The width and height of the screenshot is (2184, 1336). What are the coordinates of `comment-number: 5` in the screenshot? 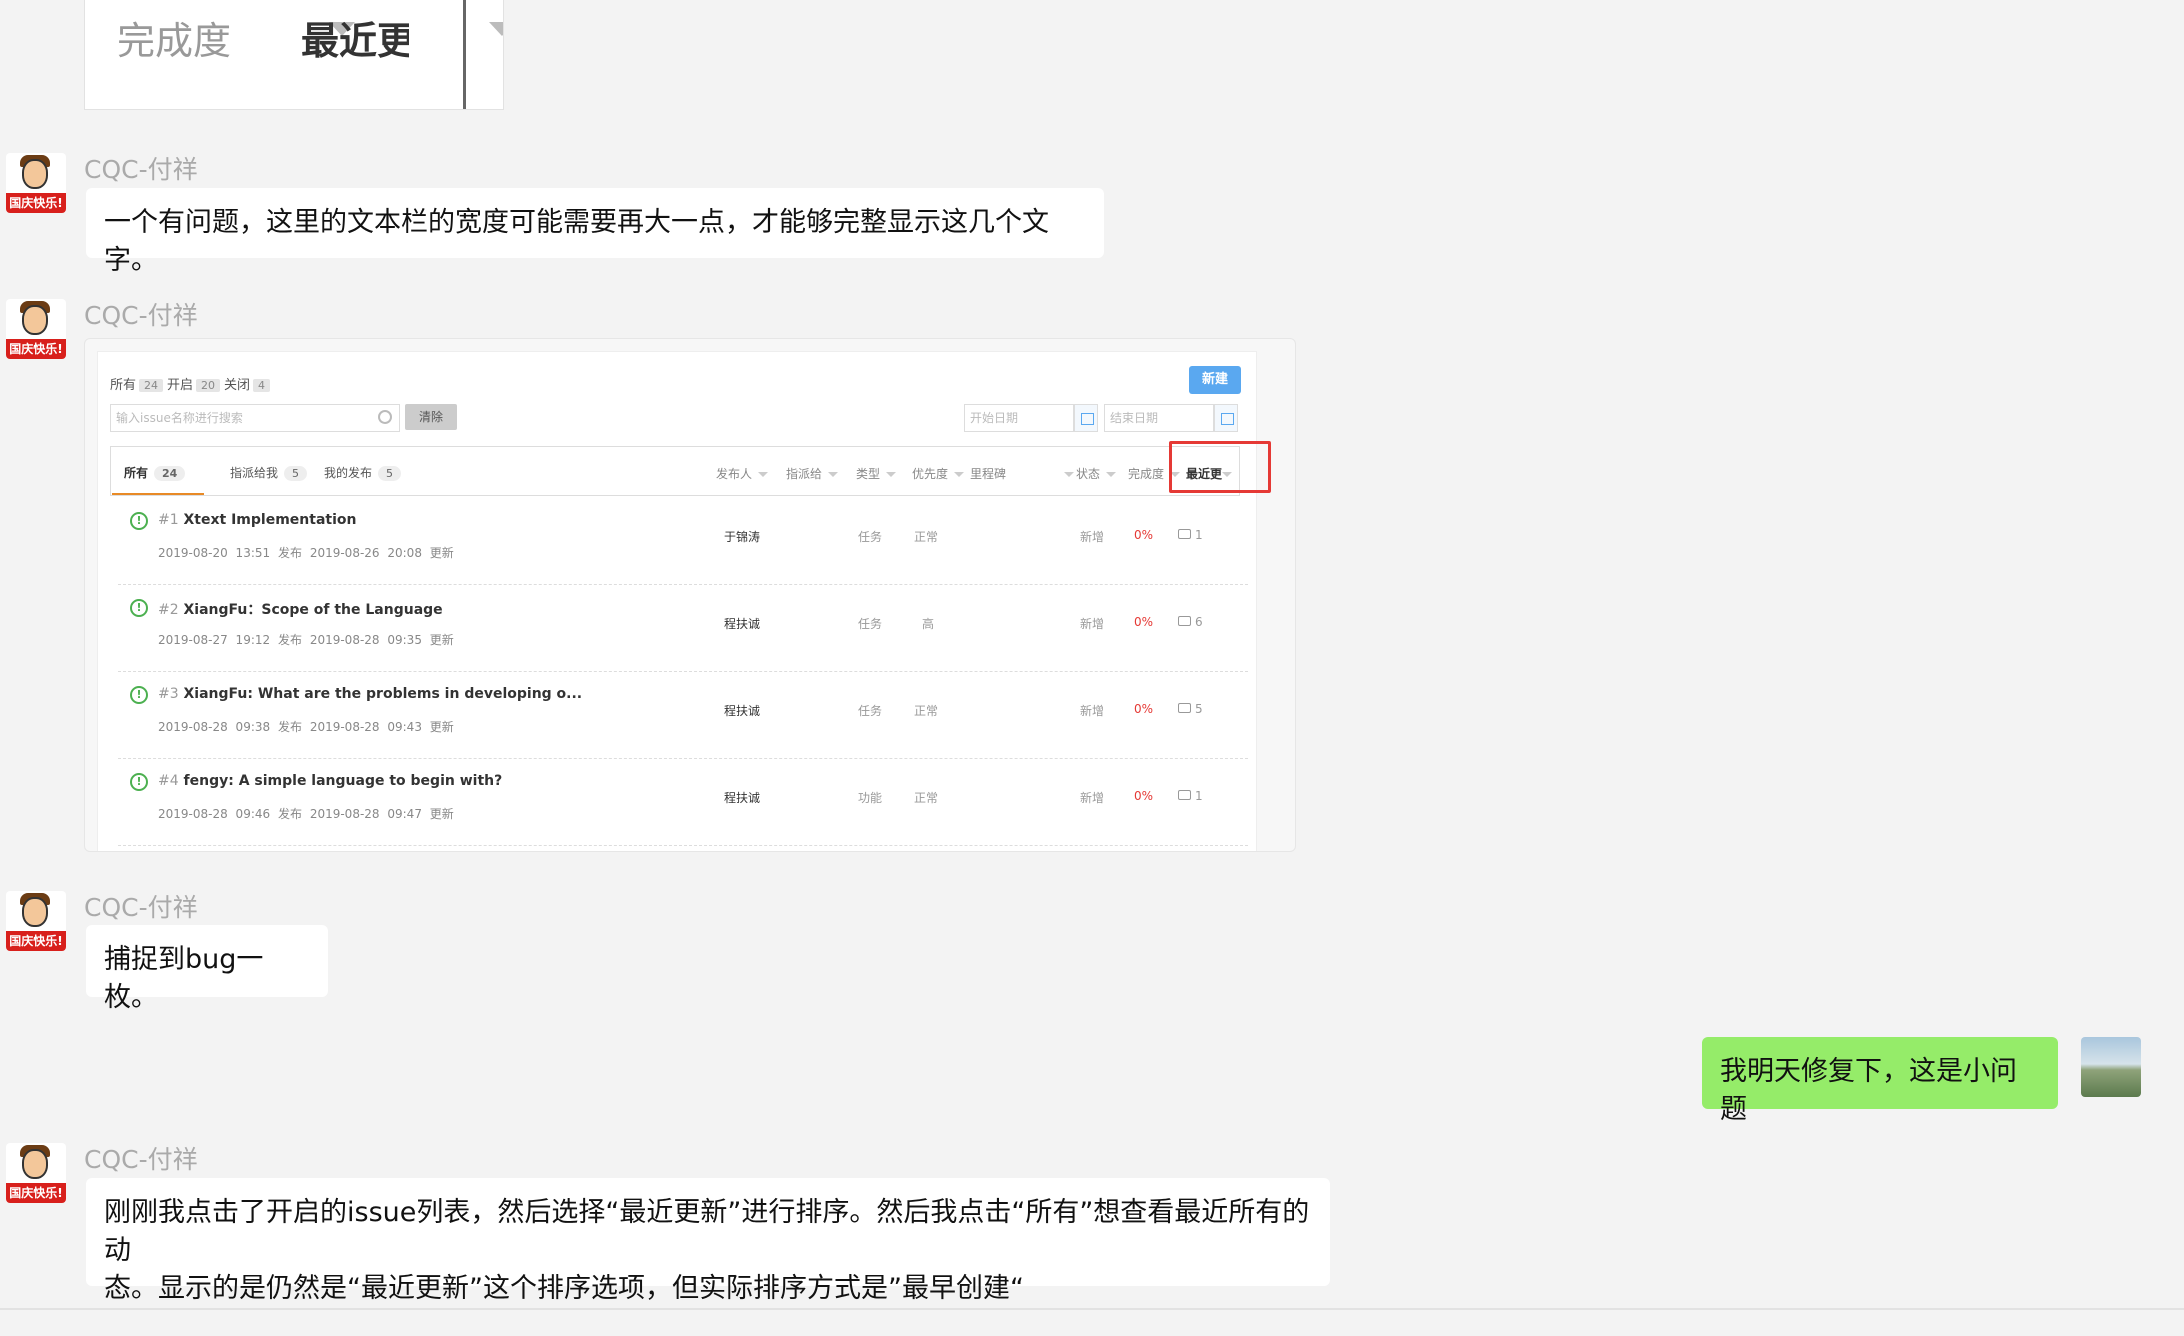 It's located at (1199, 709).